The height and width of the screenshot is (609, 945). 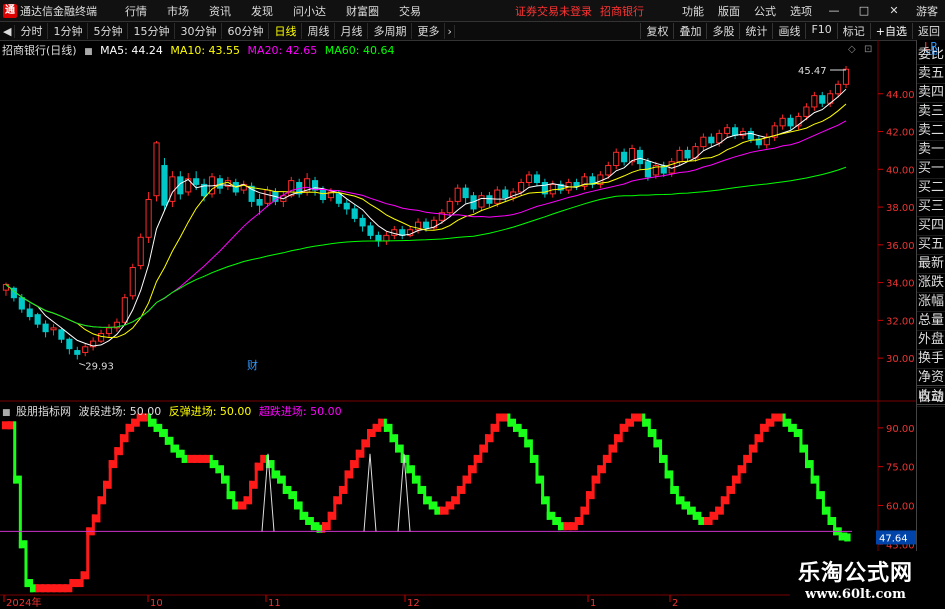 I want to click on period-daily: 日线, so click(x=286, y=31).